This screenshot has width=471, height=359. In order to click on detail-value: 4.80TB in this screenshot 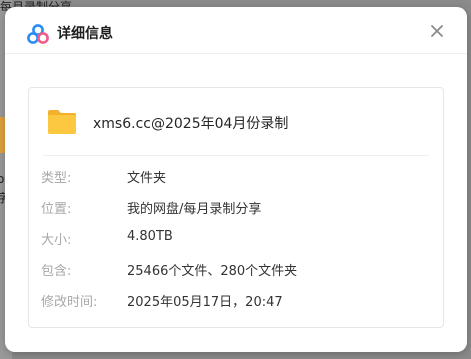, I will do `click(150, 236)`.